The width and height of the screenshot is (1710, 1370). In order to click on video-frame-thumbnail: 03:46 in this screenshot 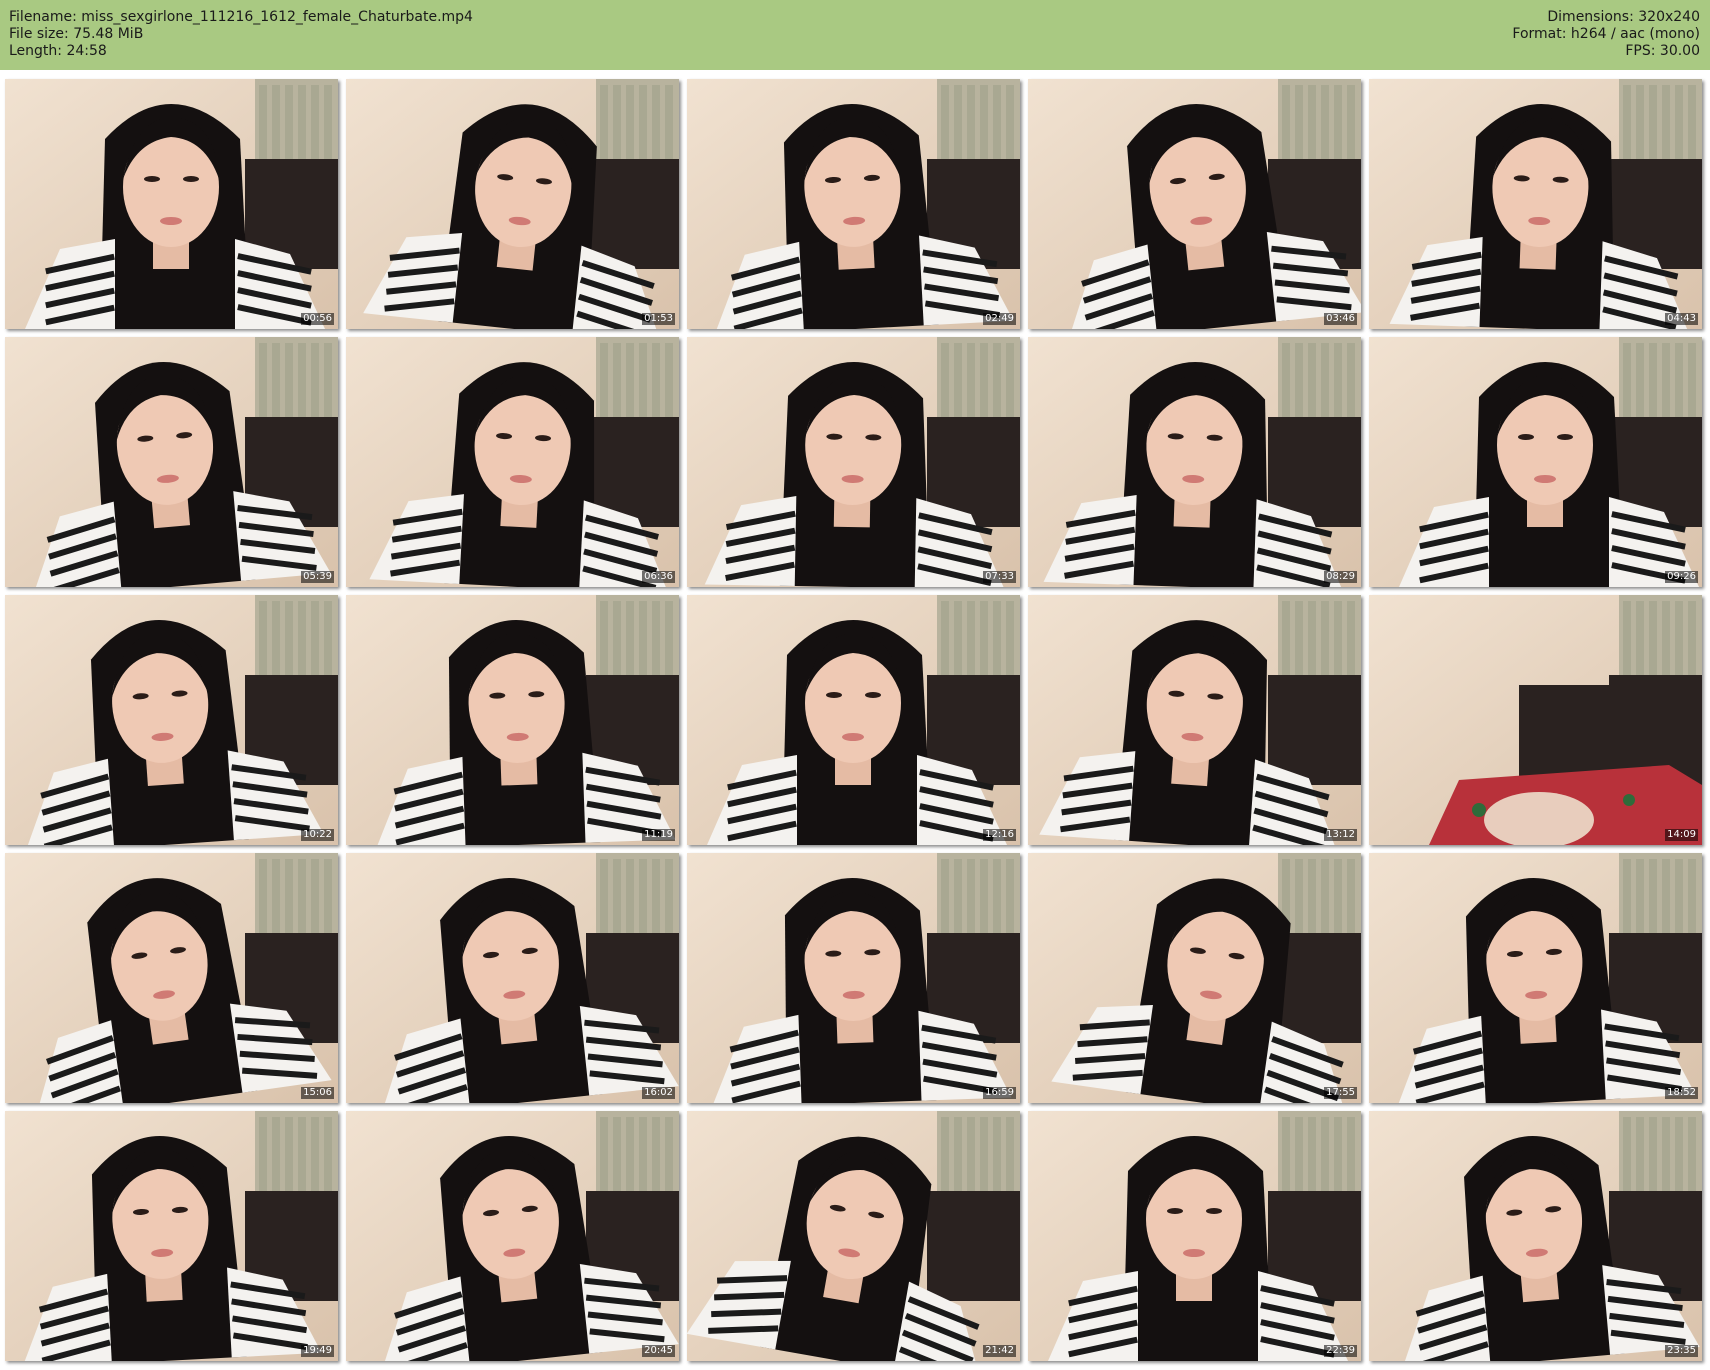, I will do `click(1194, 204)`.